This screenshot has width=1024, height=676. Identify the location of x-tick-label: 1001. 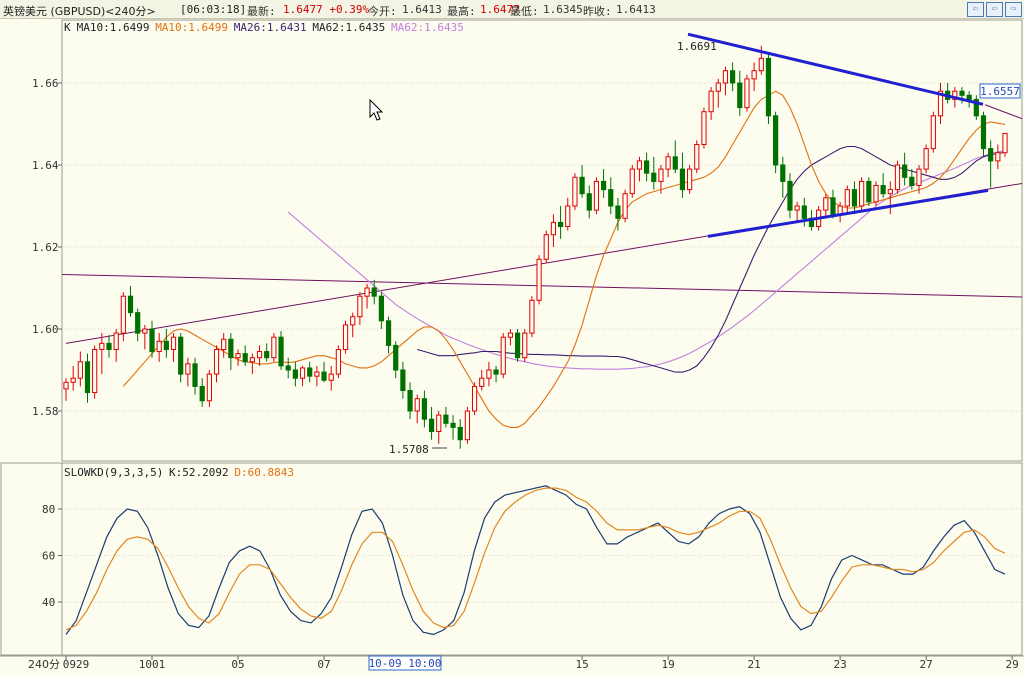
(152, 664).